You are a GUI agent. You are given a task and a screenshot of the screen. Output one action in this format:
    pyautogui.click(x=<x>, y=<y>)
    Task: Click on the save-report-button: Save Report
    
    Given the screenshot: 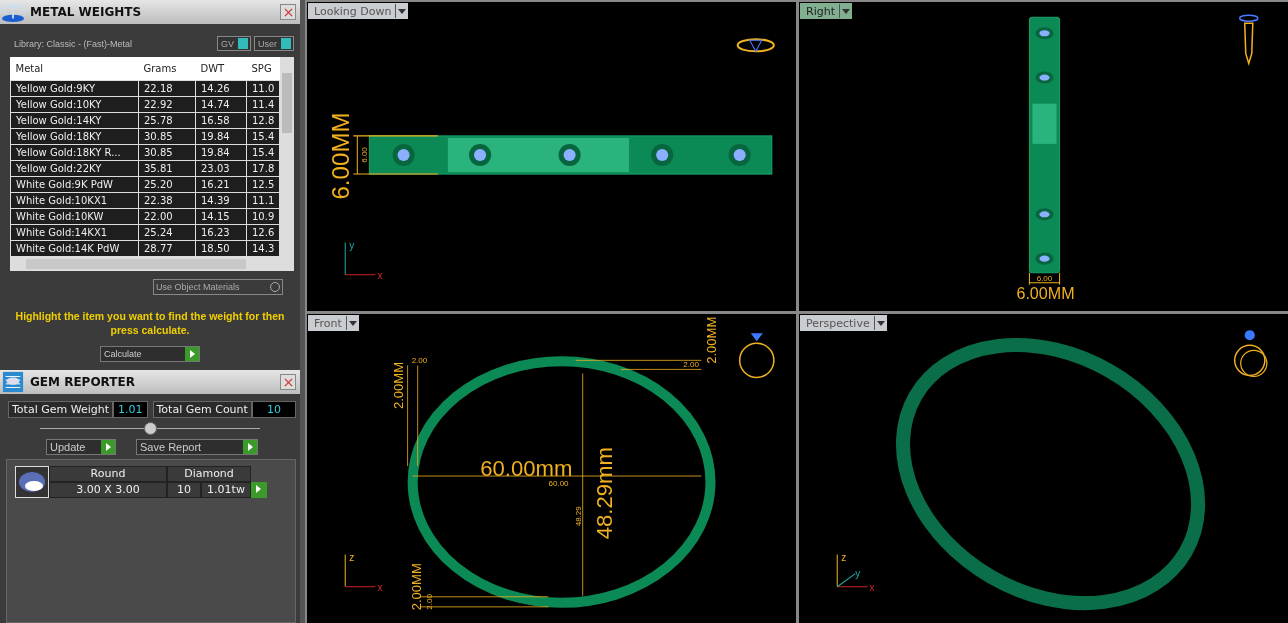 What is the action you would take?
    pyautogui.click(x=197, y=447)
    